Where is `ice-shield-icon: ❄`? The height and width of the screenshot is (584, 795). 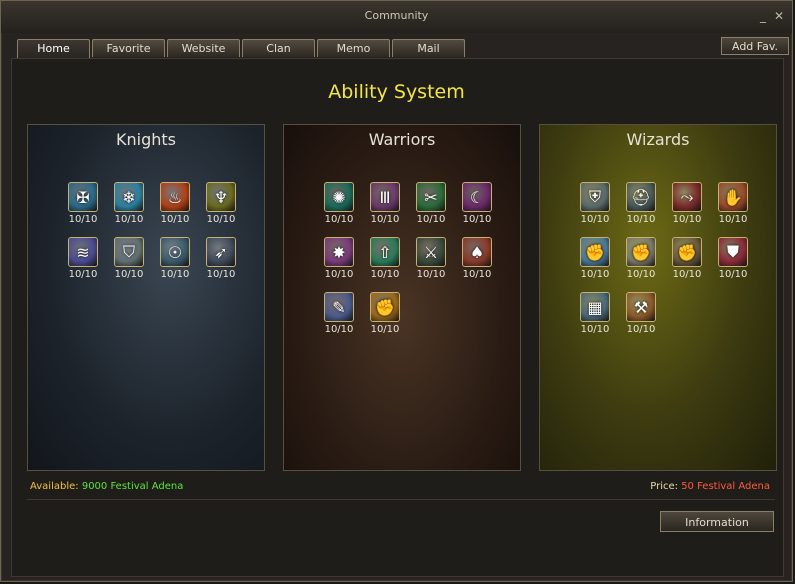
ice-shield-icon: ❄ is located at coordinates (129, 197).